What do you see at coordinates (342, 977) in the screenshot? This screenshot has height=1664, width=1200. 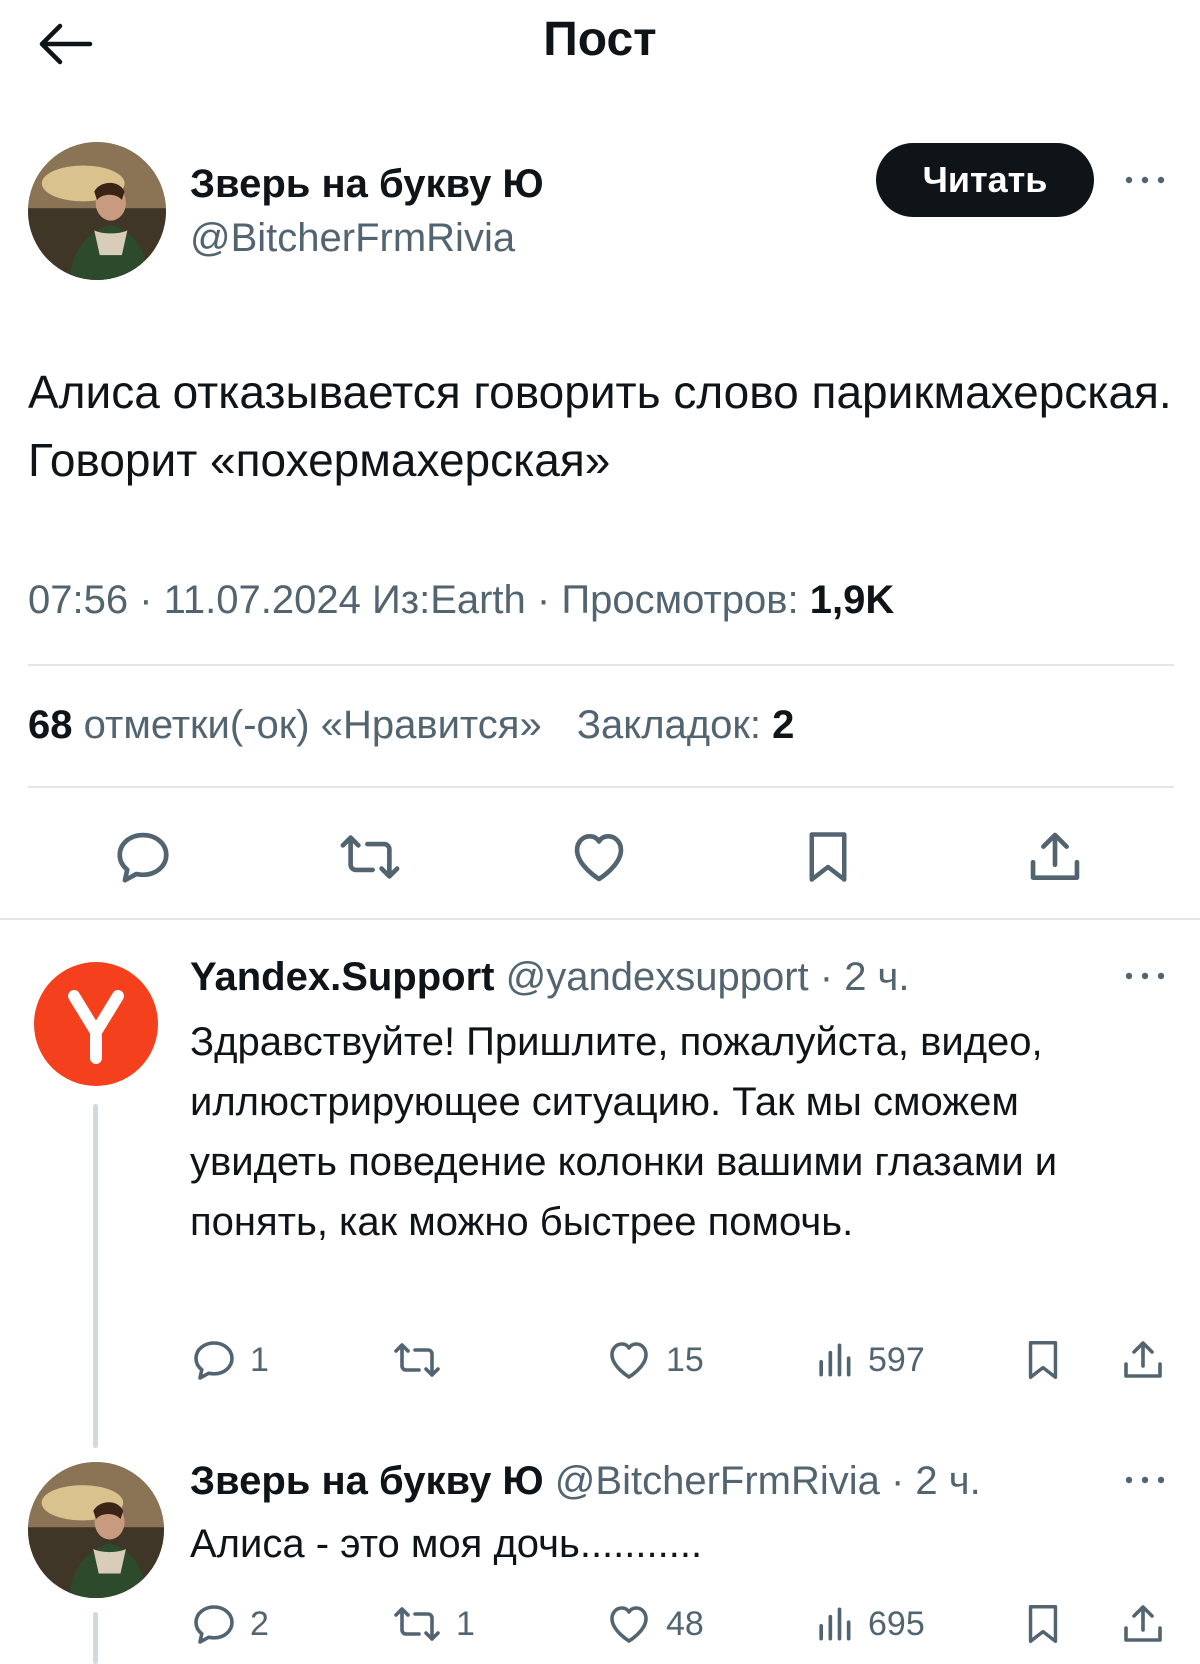 I see `reply-author-name: Yandex.Support` at bounding box center [342, 977].